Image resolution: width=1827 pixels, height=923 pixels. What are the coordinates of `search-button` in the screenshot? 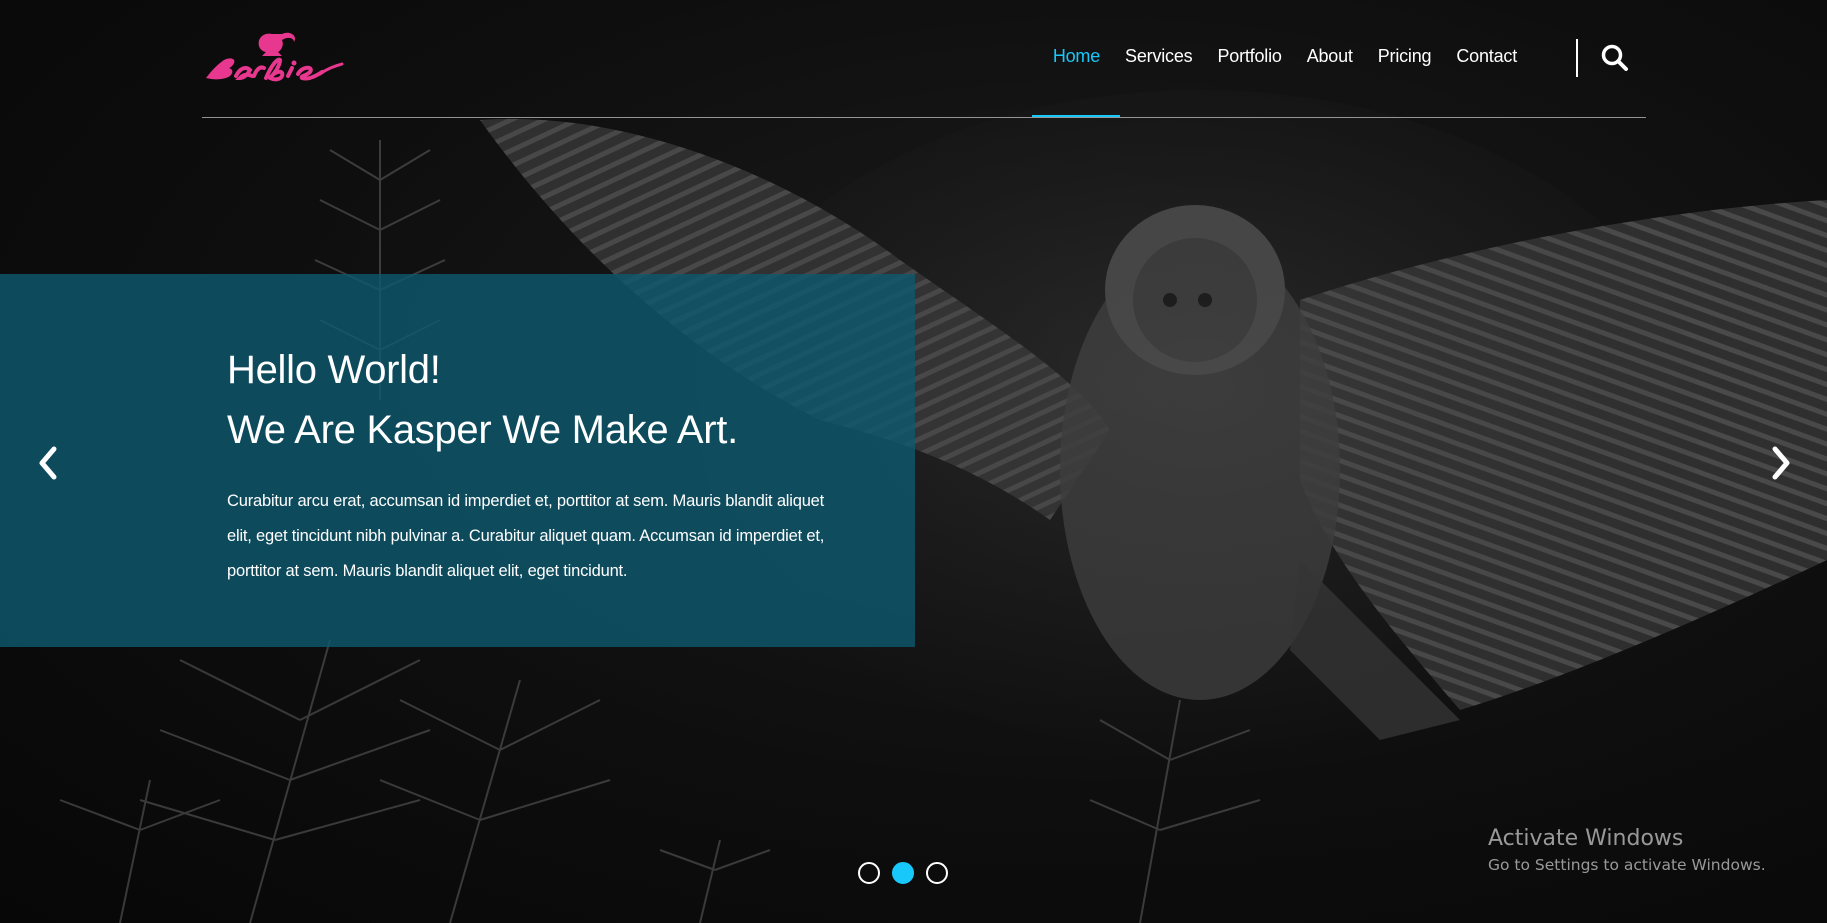 It's located at (1615, 58).